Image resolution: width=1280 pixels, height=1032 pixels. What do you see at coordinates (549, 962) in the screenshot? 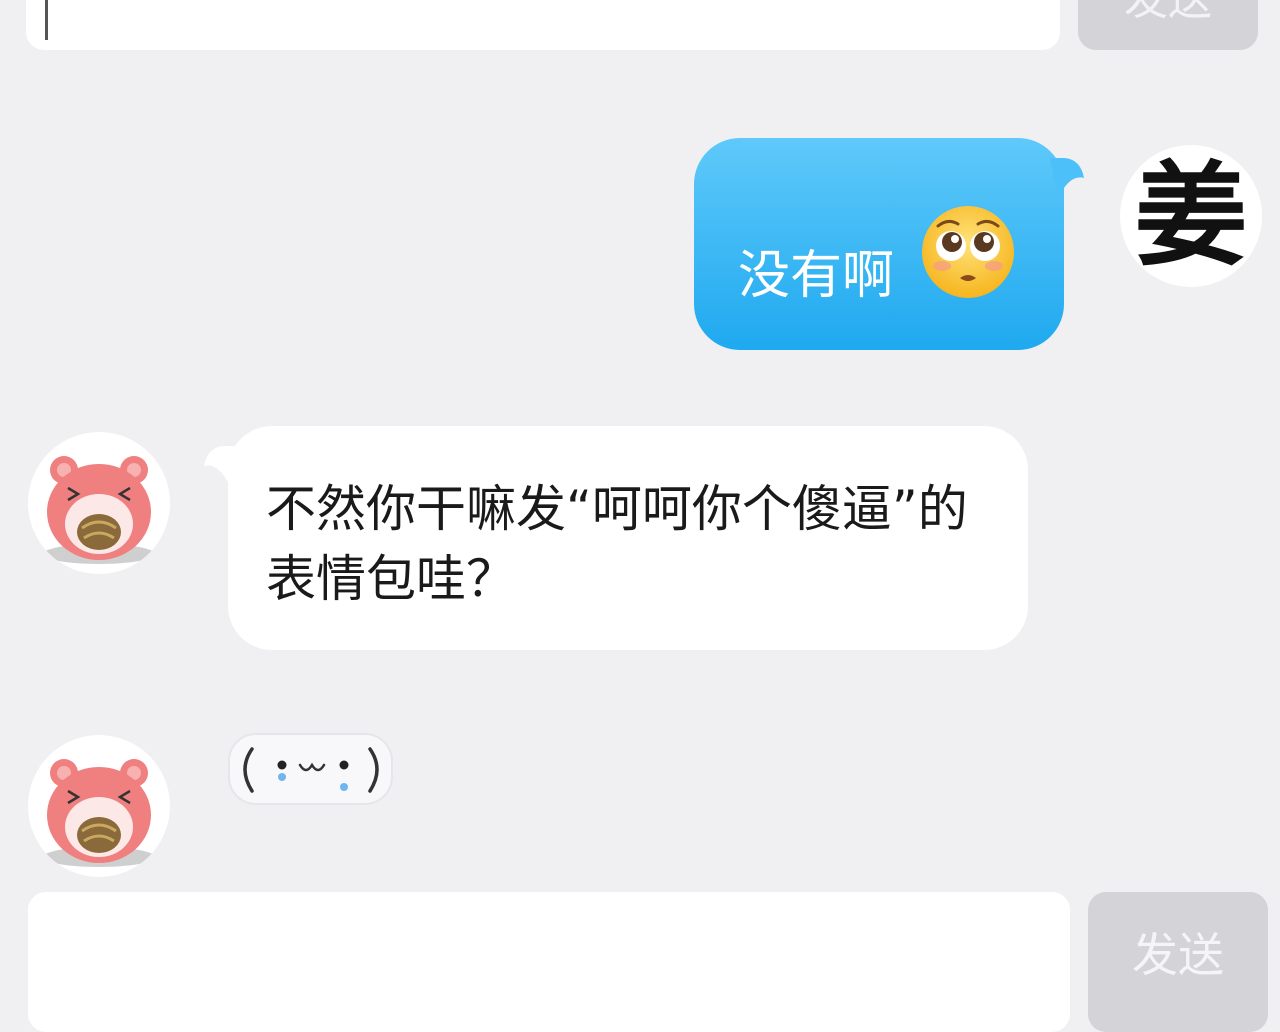
I see `message-input` at bounding box center [549, 962].